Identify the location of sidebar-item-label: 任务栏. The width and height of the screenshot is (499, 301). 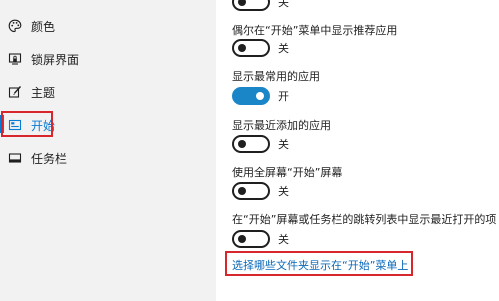
(49, 158).